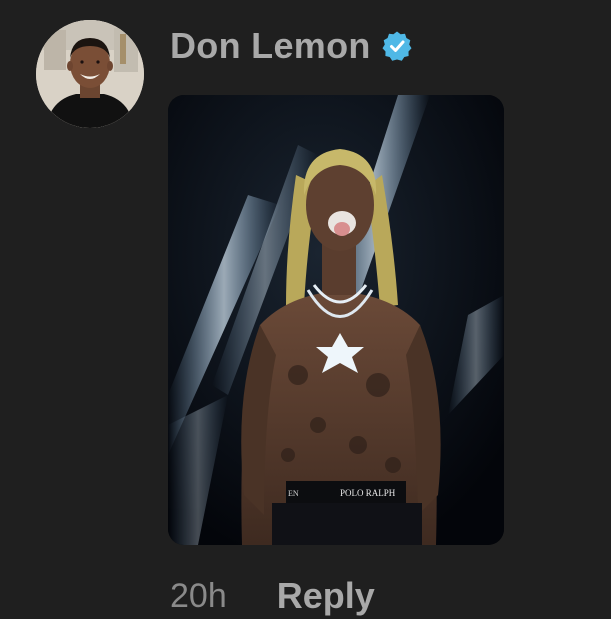 The image size is (611, 619). Describe the element at coordinates (326, 596) in the screenshot. I see `reply-button: Reply` at that location.